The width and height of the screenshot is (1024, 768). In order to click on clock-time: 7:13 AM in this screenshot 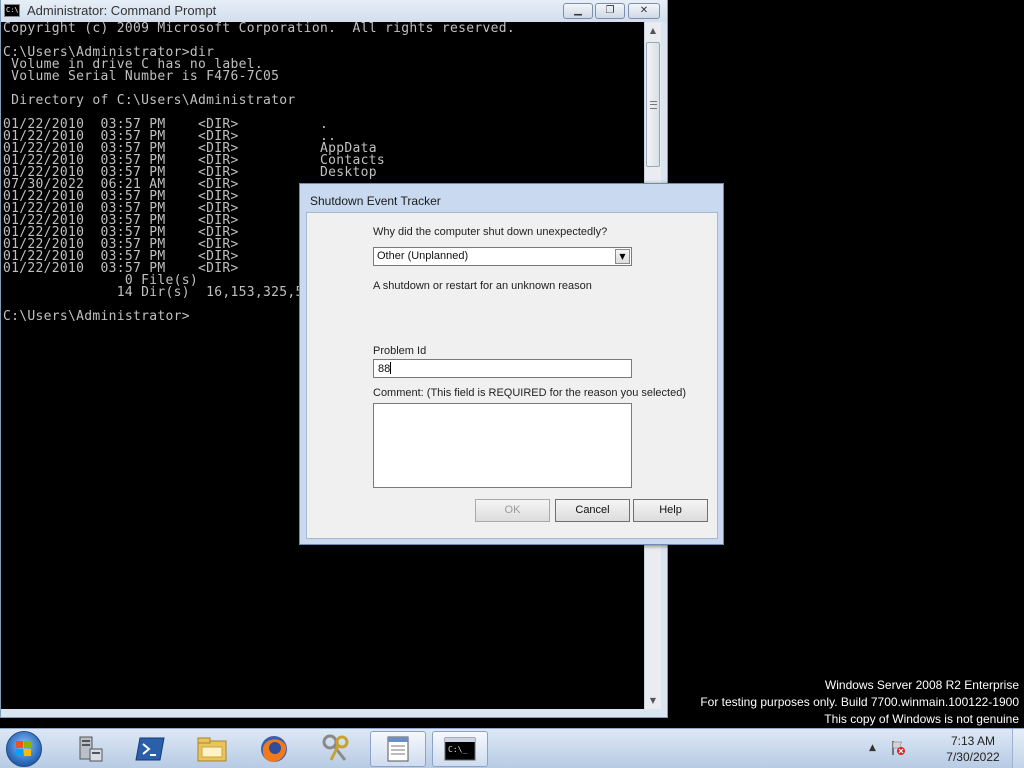, I will do `click(973, 741)`.